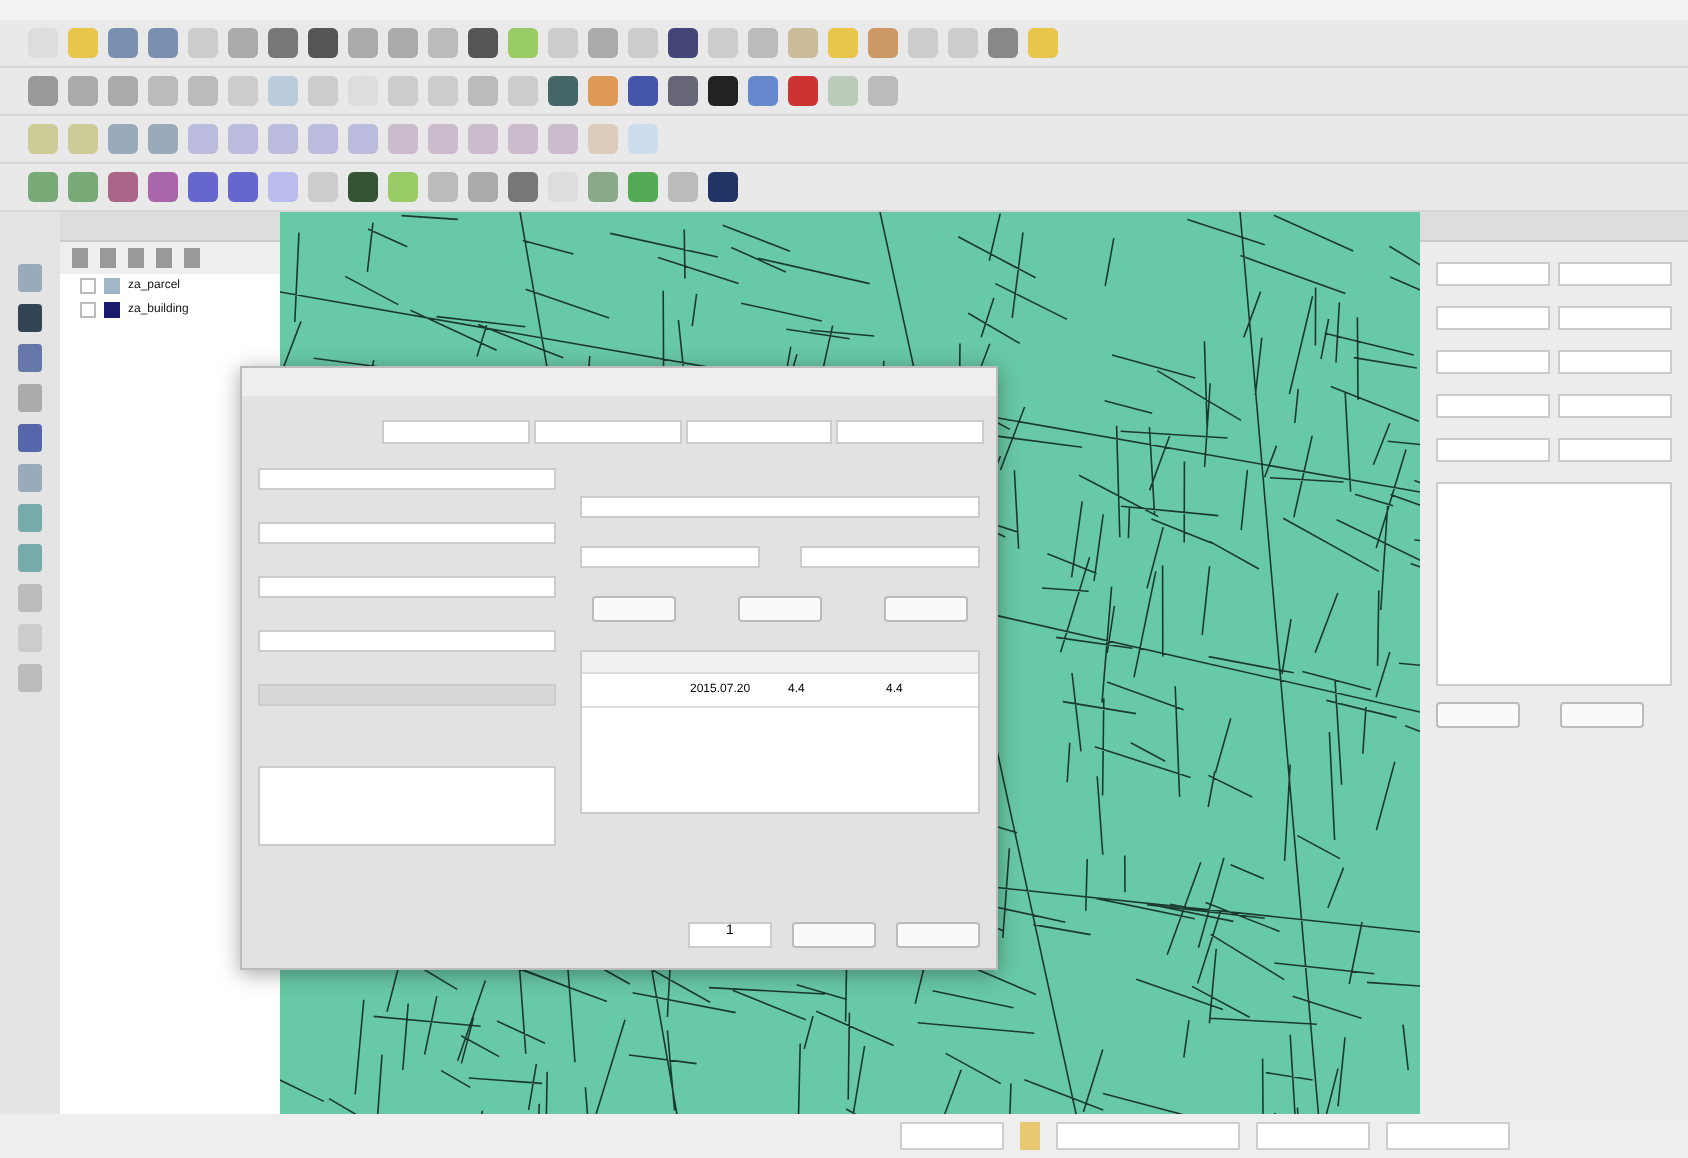 This screenshot has height=1158, width=1688. Describe the element at coordinates (1313, 1136) in the screenshot. I see `scale-field` at that location.